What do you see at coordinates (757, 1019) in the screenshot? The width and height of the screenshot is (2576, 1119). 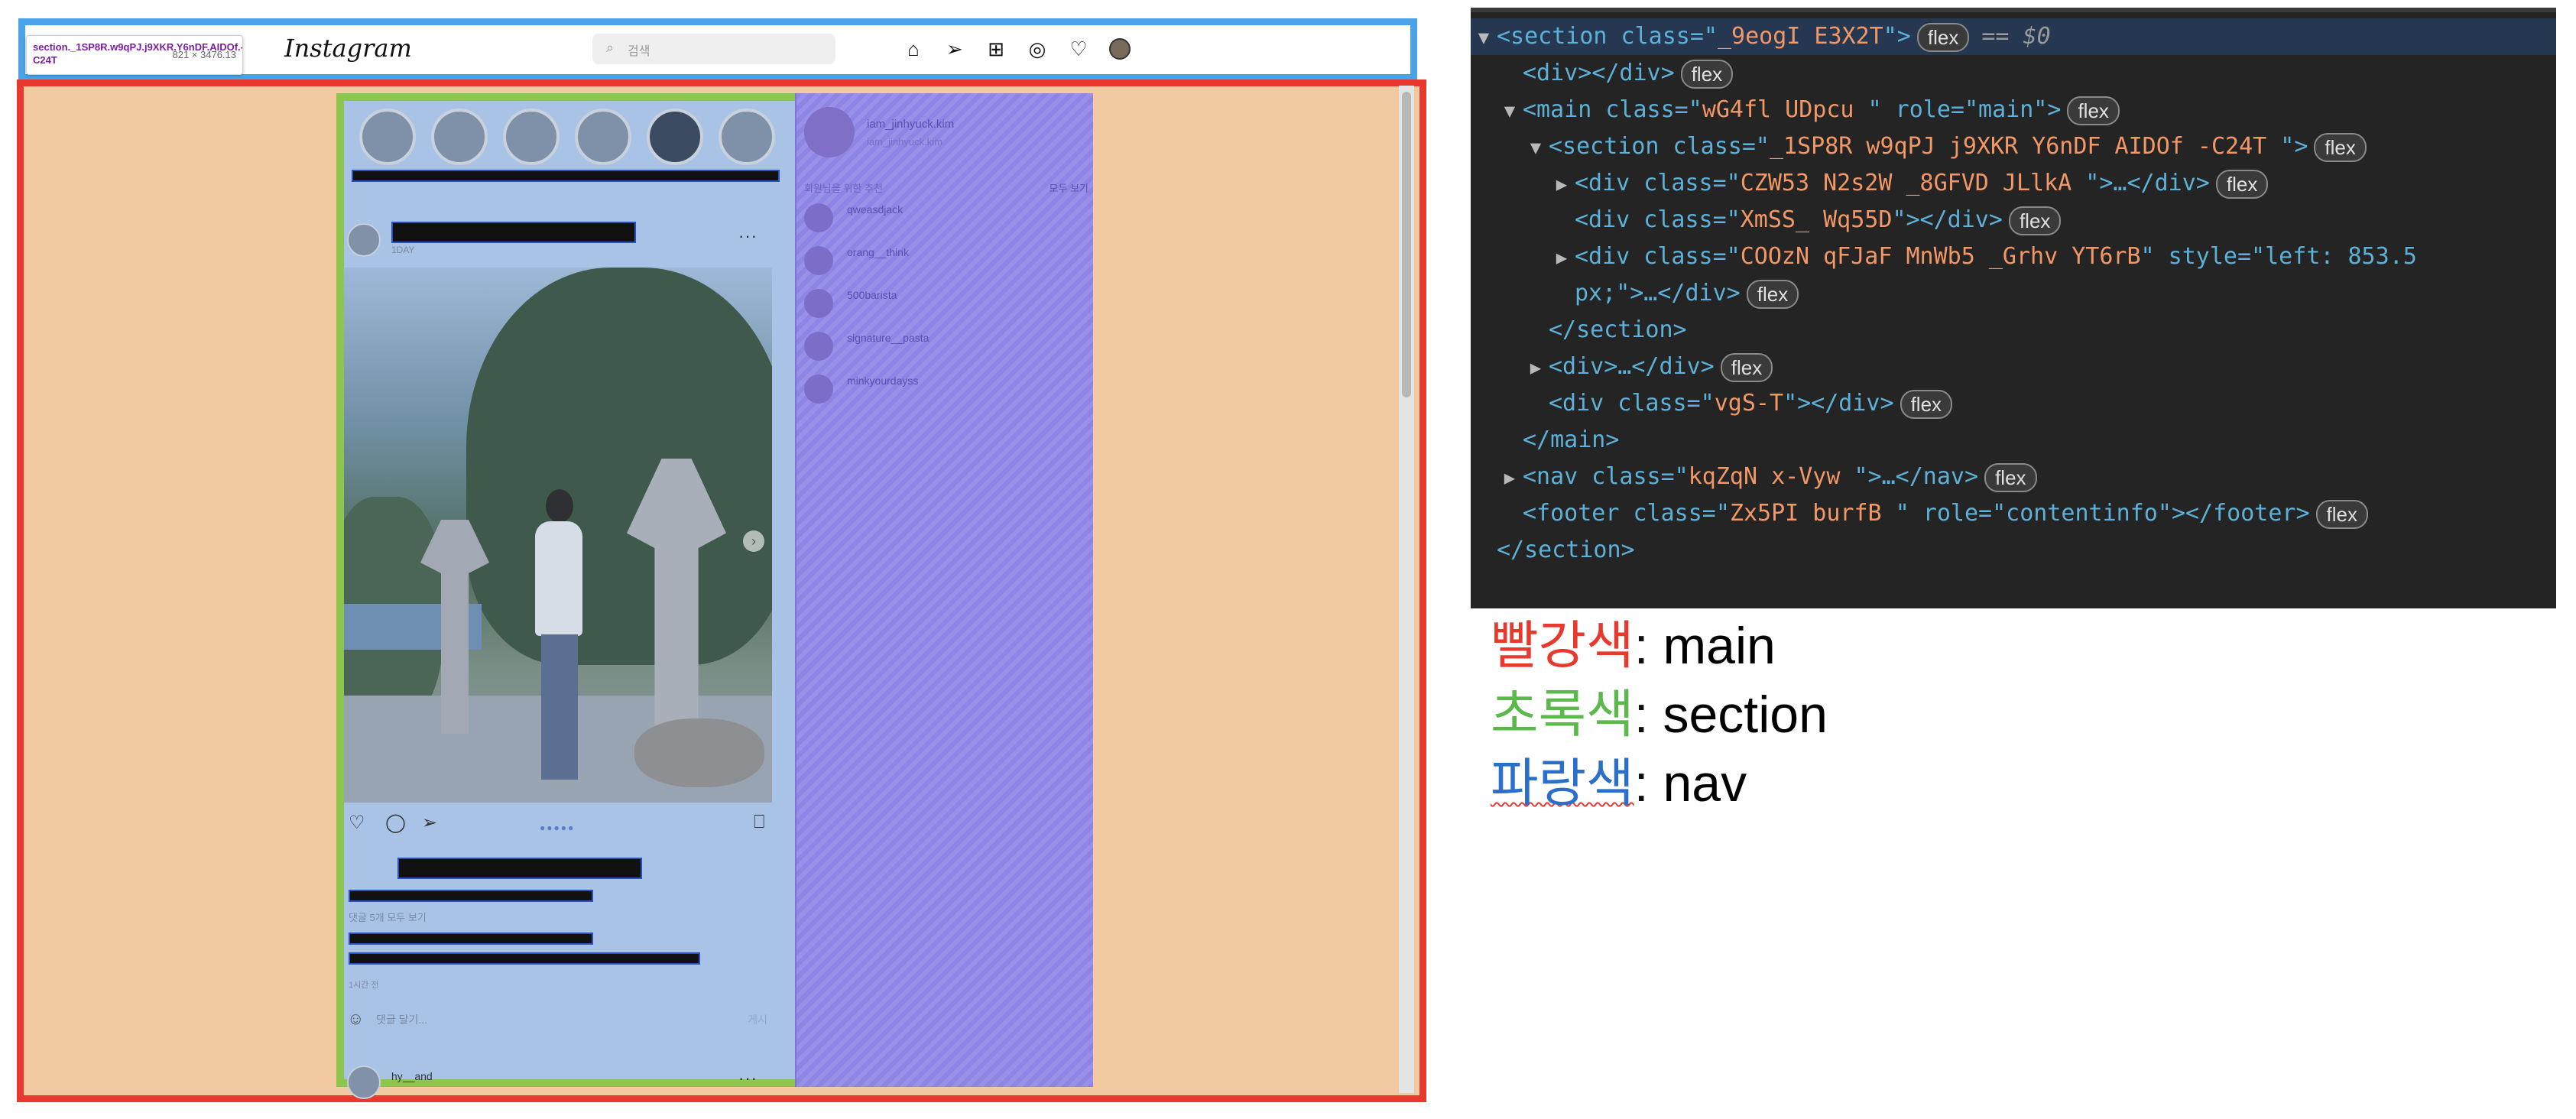 I see `post-comment-button: 게시` at bounding box center [757, 1019].